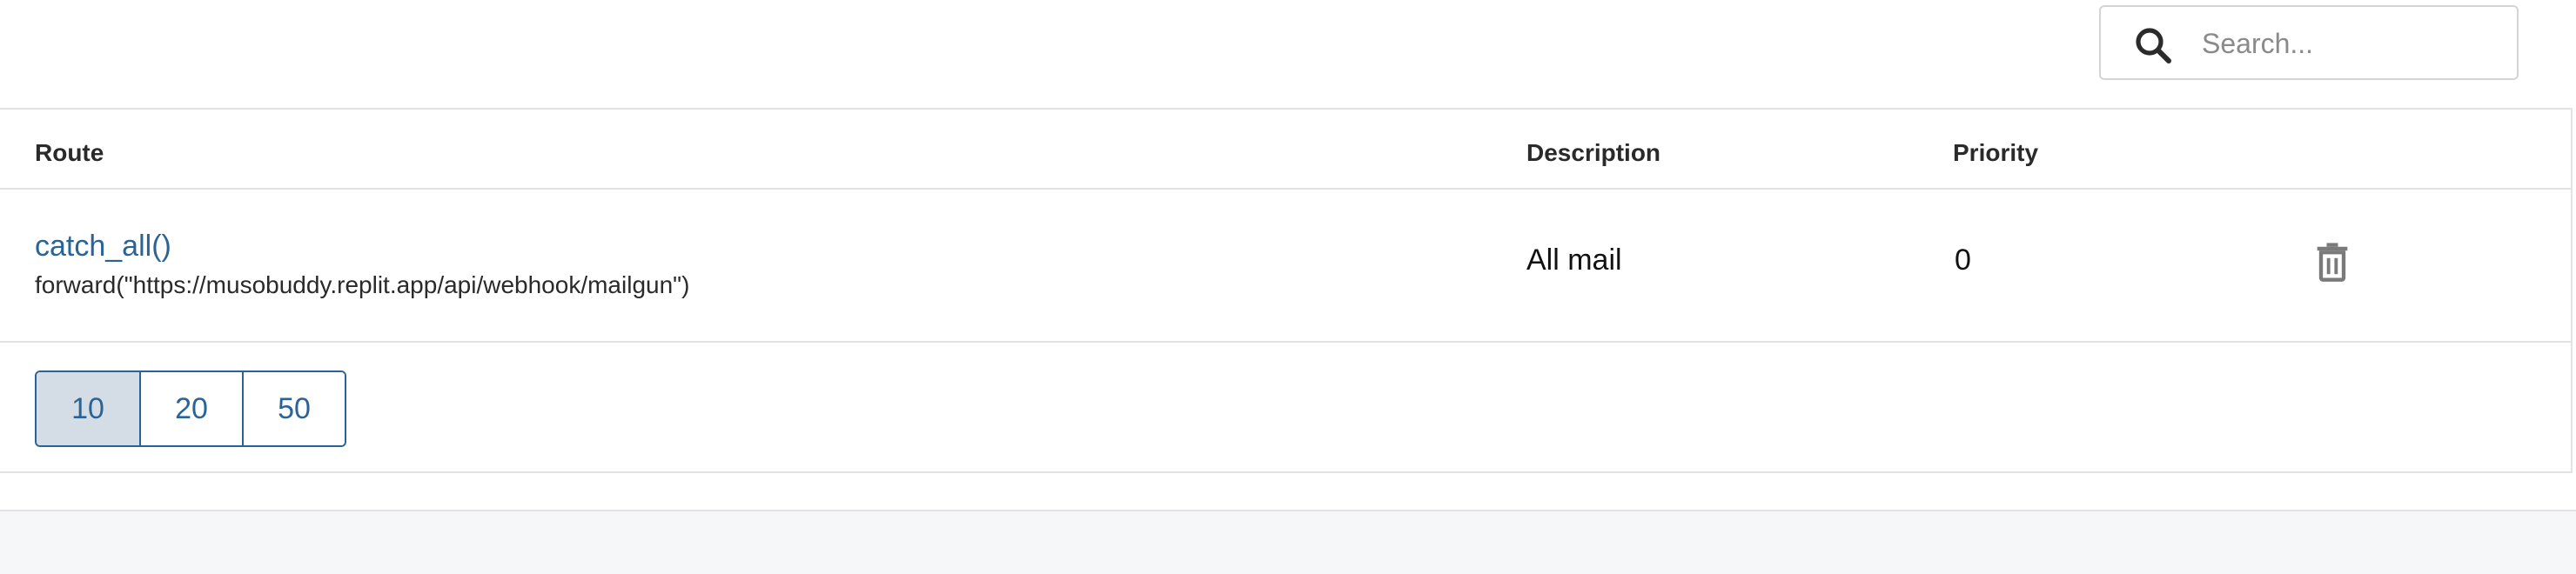 The width and height of the screenshot is (2576, 574). I want to click on page-size-50-button: 50, so click(293, 409).